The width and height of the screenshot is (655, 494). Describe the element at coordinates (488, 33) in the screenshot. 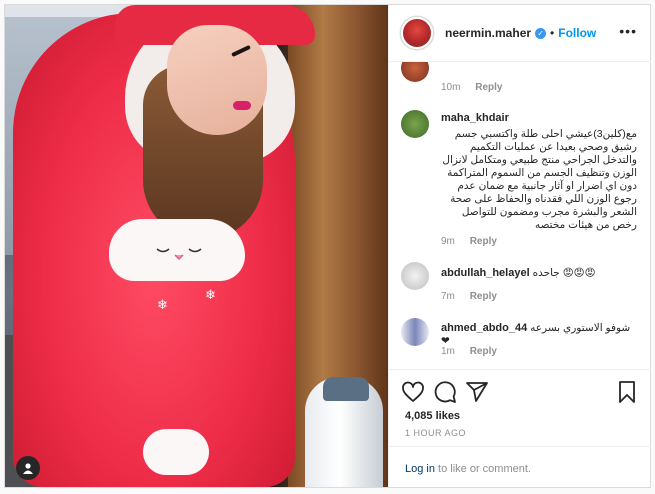

I see `author-username: neermin.maher` at that location.